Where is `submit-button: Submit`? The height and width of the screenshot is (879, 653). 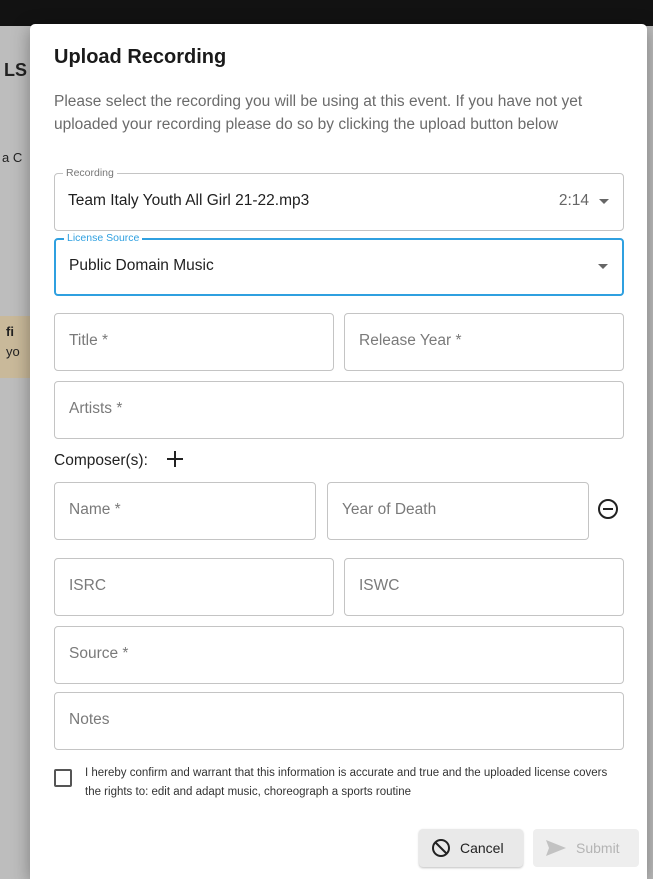 submit-button: Submit is located at coordinates (586, 848).